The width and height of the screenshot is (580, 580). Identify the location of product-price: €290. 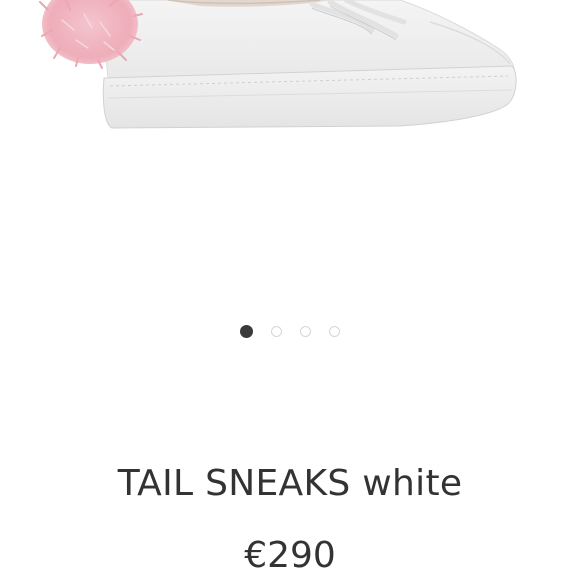
(290, 555).